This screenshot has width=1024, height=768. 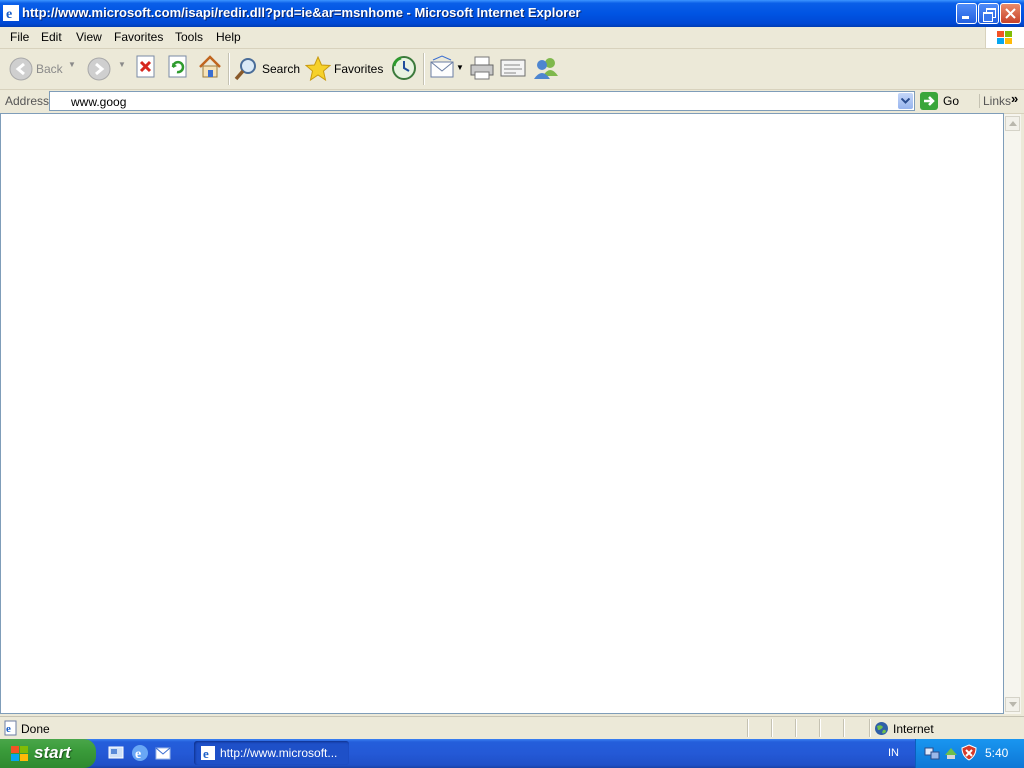 I want to click on mail-dropdown-icon: ▼, so click(x=460, y=67).